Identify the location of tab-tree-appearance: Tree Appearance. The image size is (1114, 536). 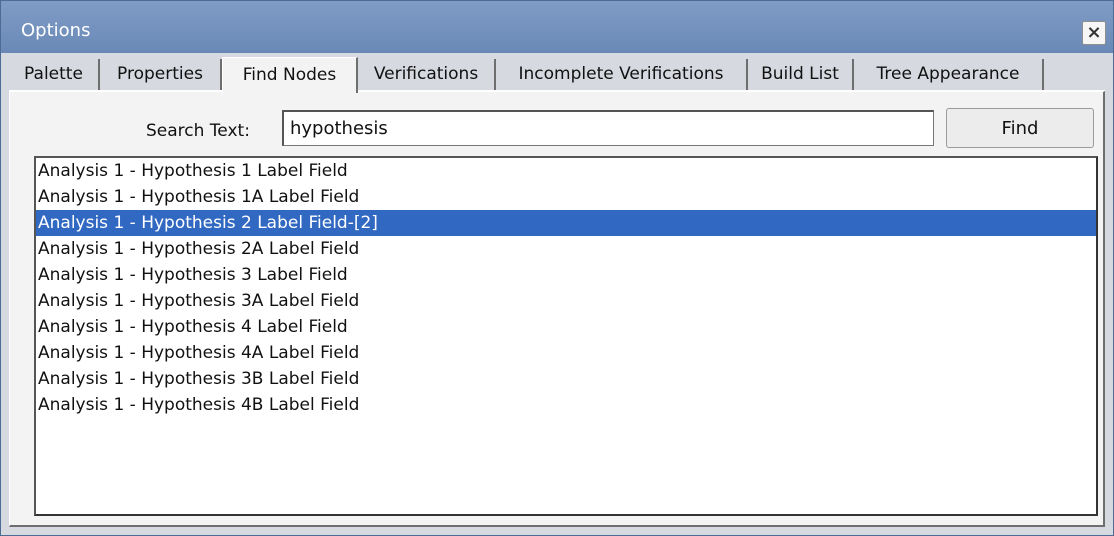
(949, 75).